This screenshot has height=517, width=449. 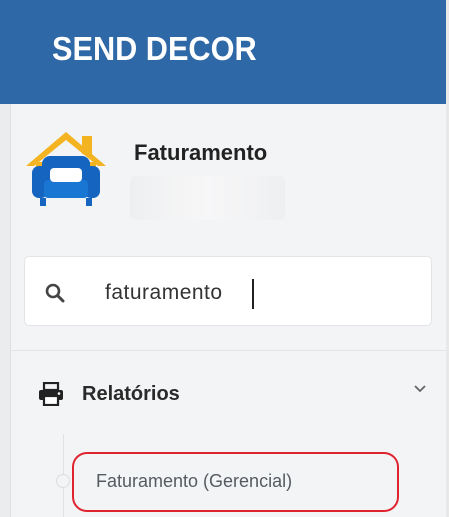 What do you see at coordinates (131, 394) in the screenshot?
I see `menu-group-label: Relatórios` at bounding box center [131, 394].